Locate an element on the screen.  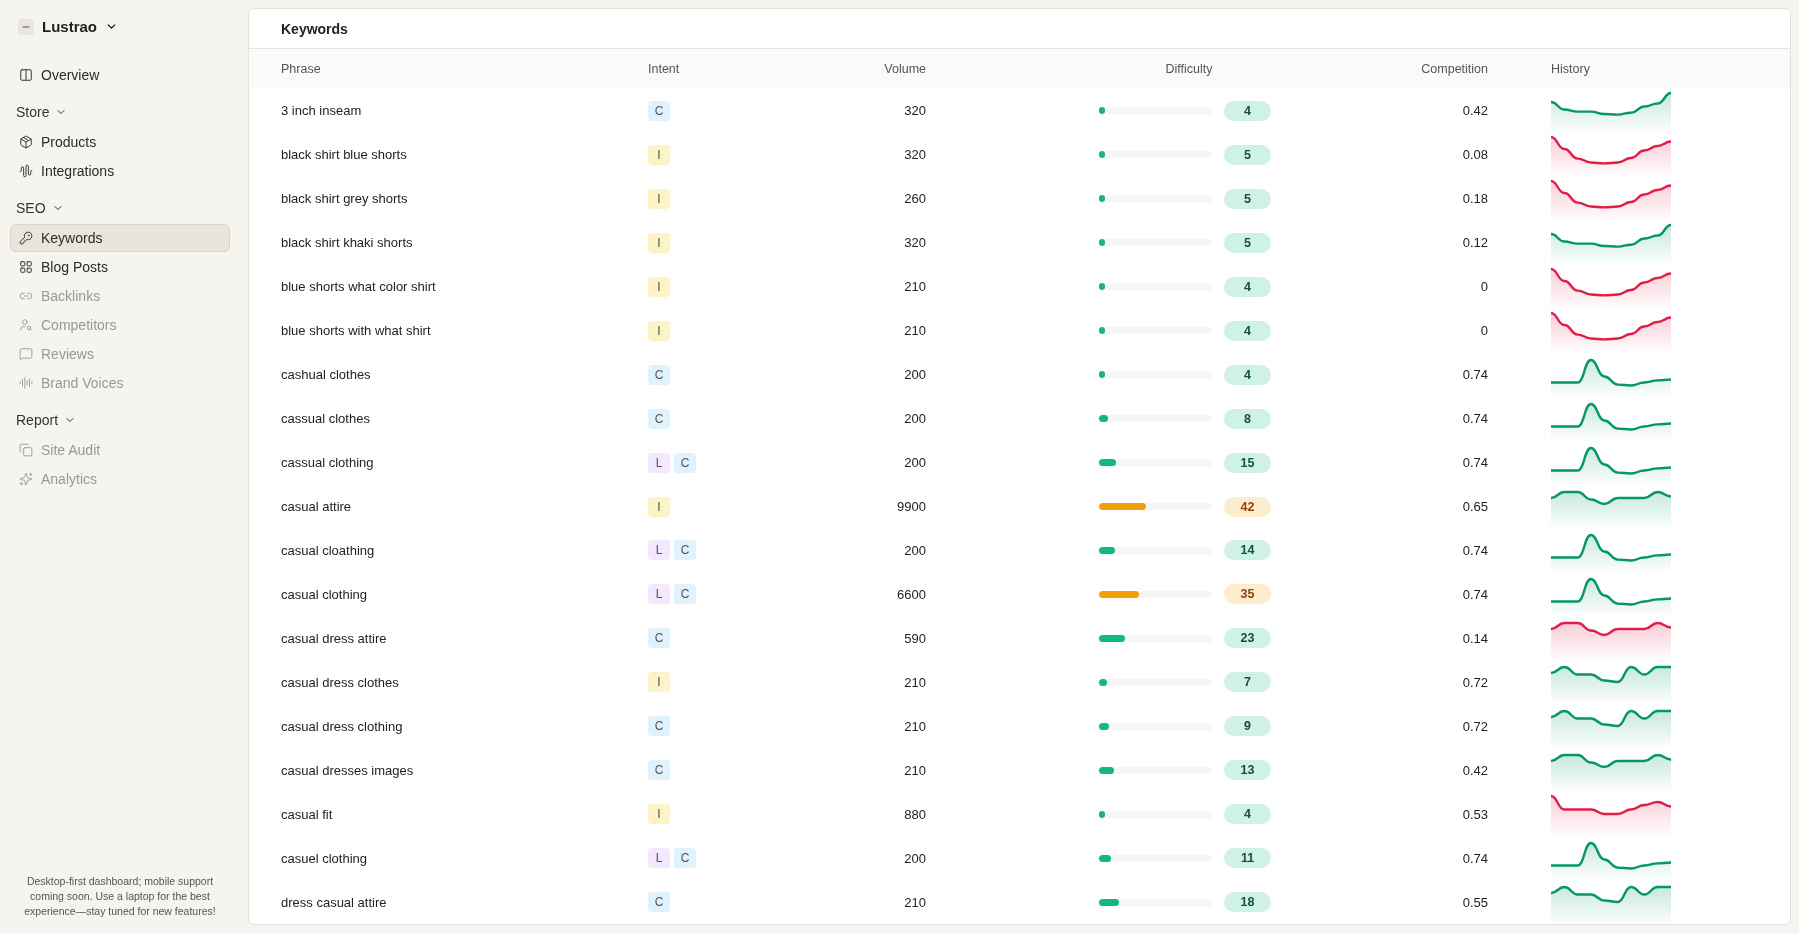
workspace-name: Lustrao is located at coordinates (69, 26).